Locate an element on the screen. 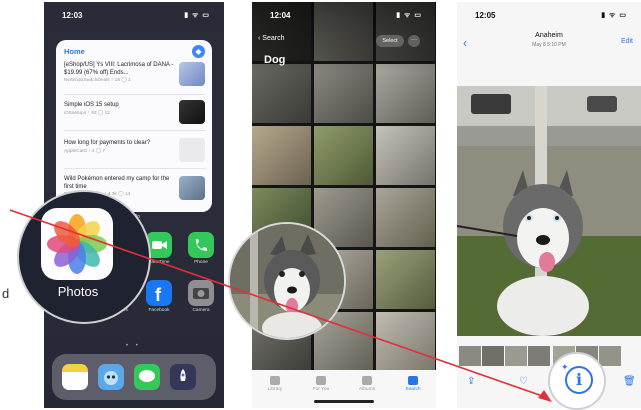 The image size is (641, 410). cropped-text: d is located at coordinates (6, 293).